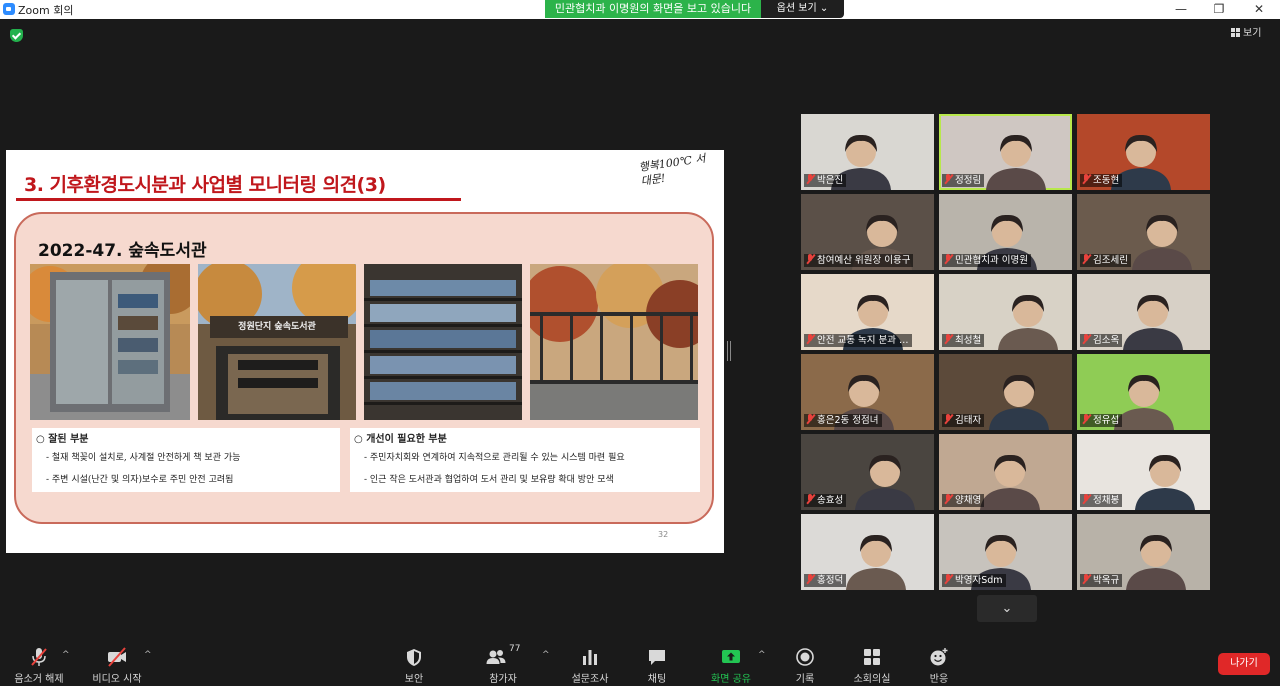  What do you see at coordinates (1007, 608) in the screenshot?
I see `gallery-scroll-down-button: ⌄` at bounding box center [1007, 608].